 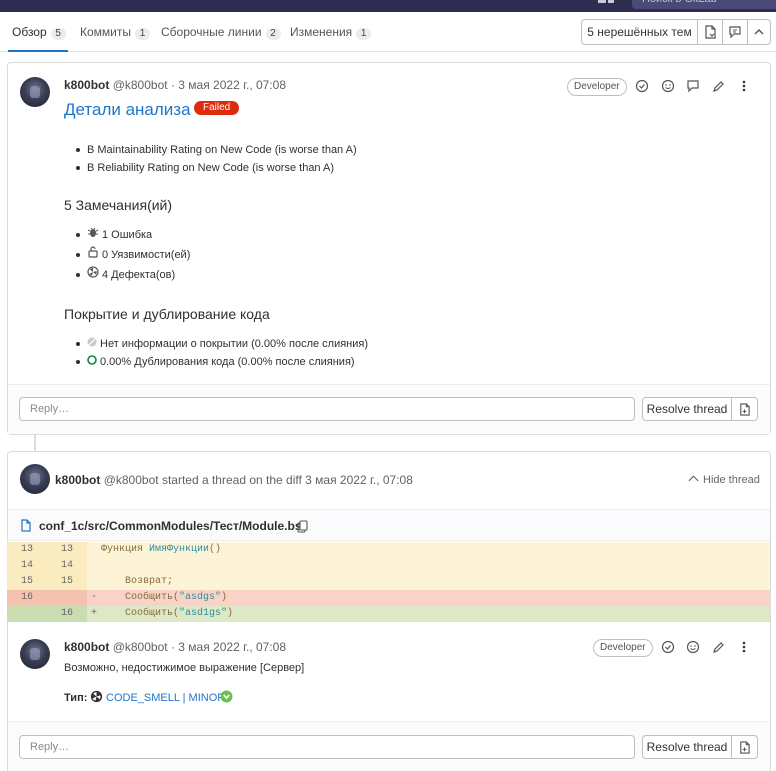 I want to click on analysis-title: Детали анализа, so click(x=127, y=110).